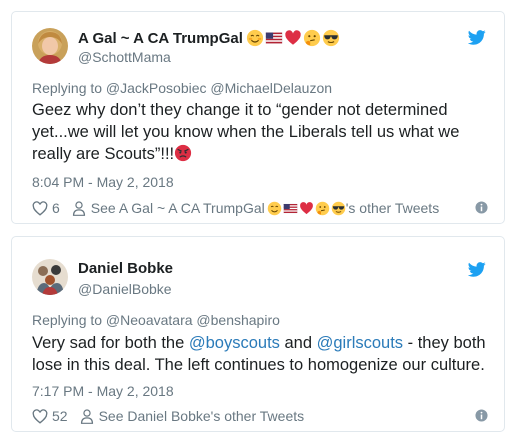  I want to click on replying-to: Replying to @Neoavatara @benshapiro, so click(156, 320).